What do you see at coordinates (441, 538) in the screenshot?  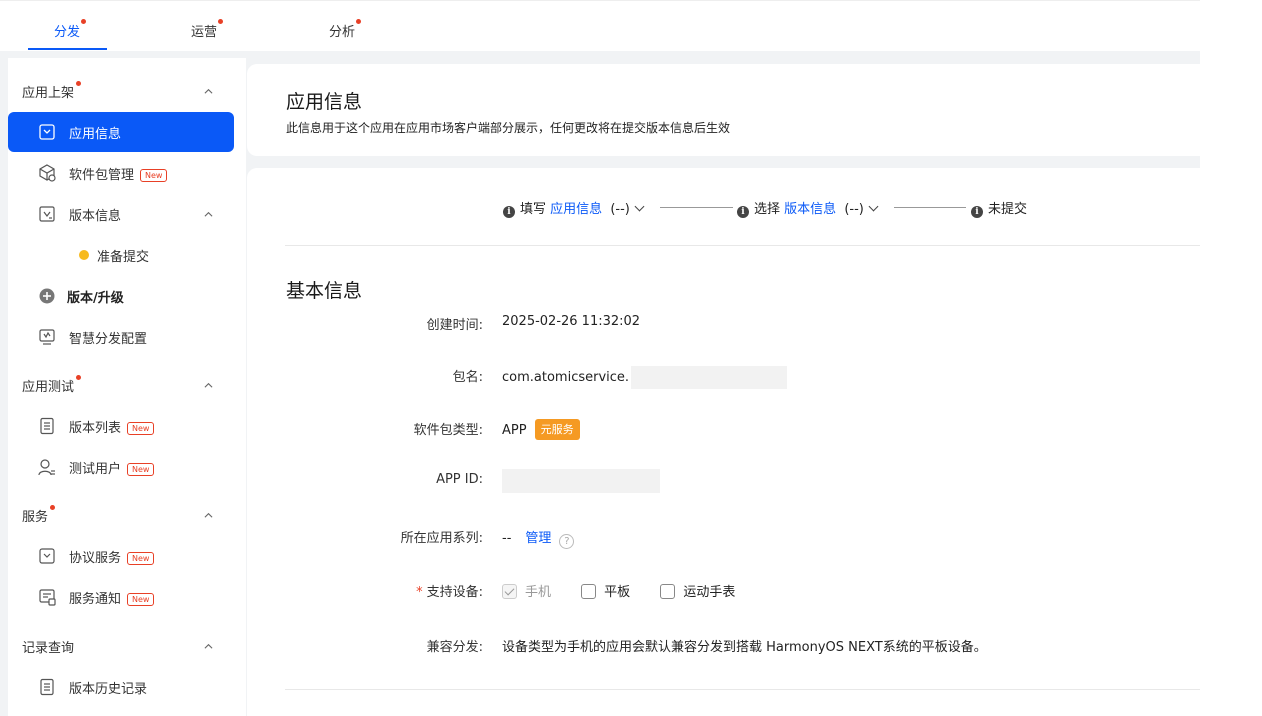 I see `field-label: 所在应用系列:` at bounding box center [441, 538].